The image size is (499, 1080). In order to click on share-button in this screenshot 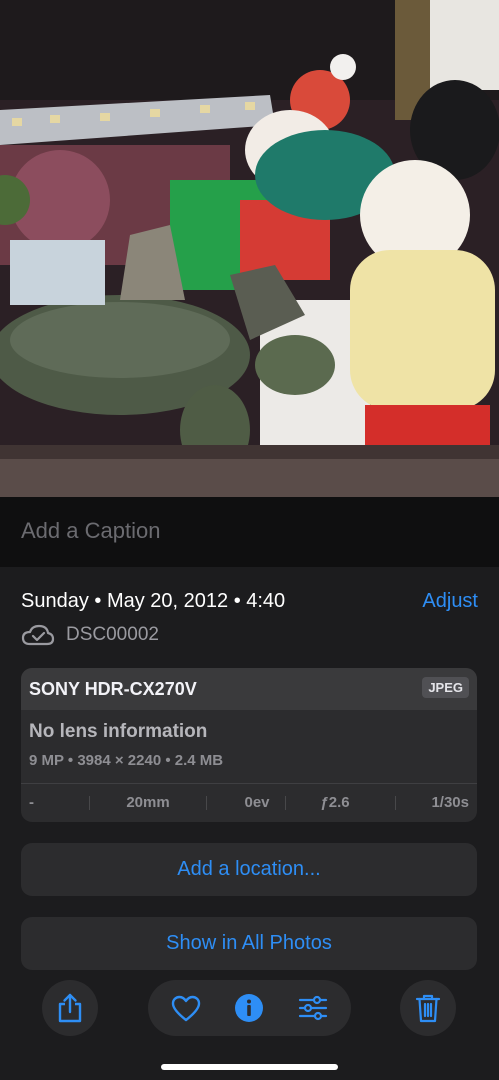, I will do `click(70, 1008)`.